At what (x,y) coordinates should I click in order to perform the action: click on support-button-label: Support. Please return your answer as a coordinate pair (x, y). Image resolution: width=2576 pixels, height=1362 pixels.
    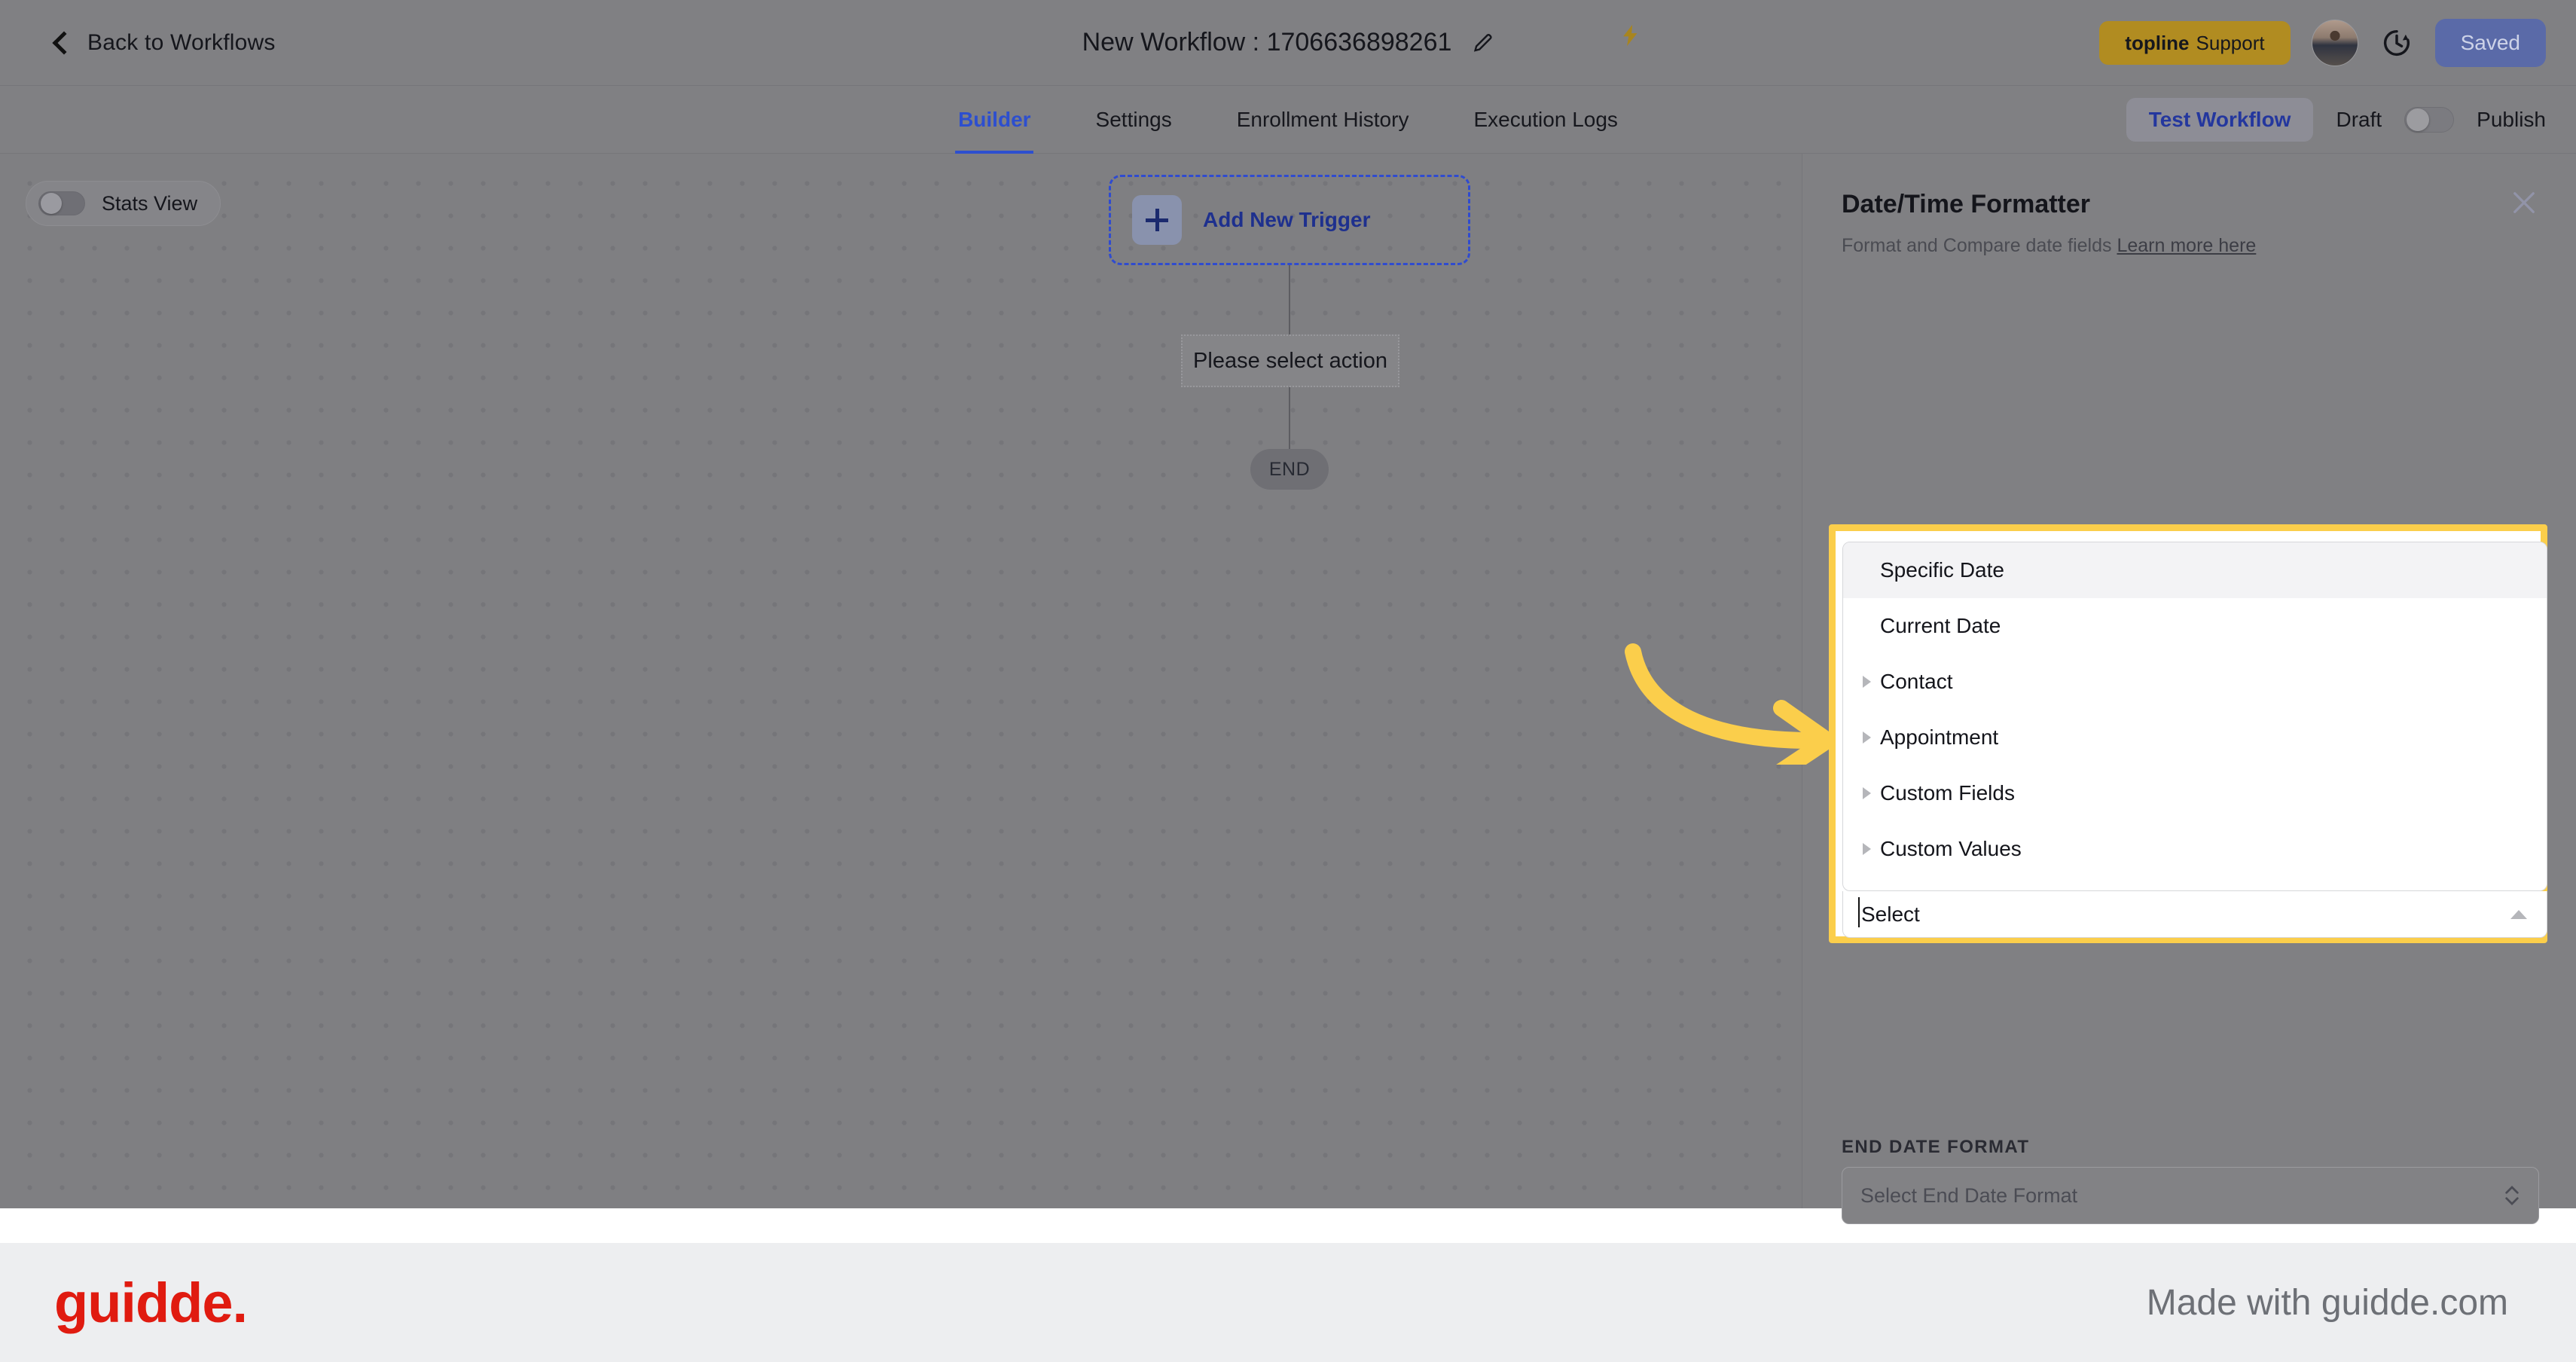
    Looking at the image, I should click on (2230, 42).